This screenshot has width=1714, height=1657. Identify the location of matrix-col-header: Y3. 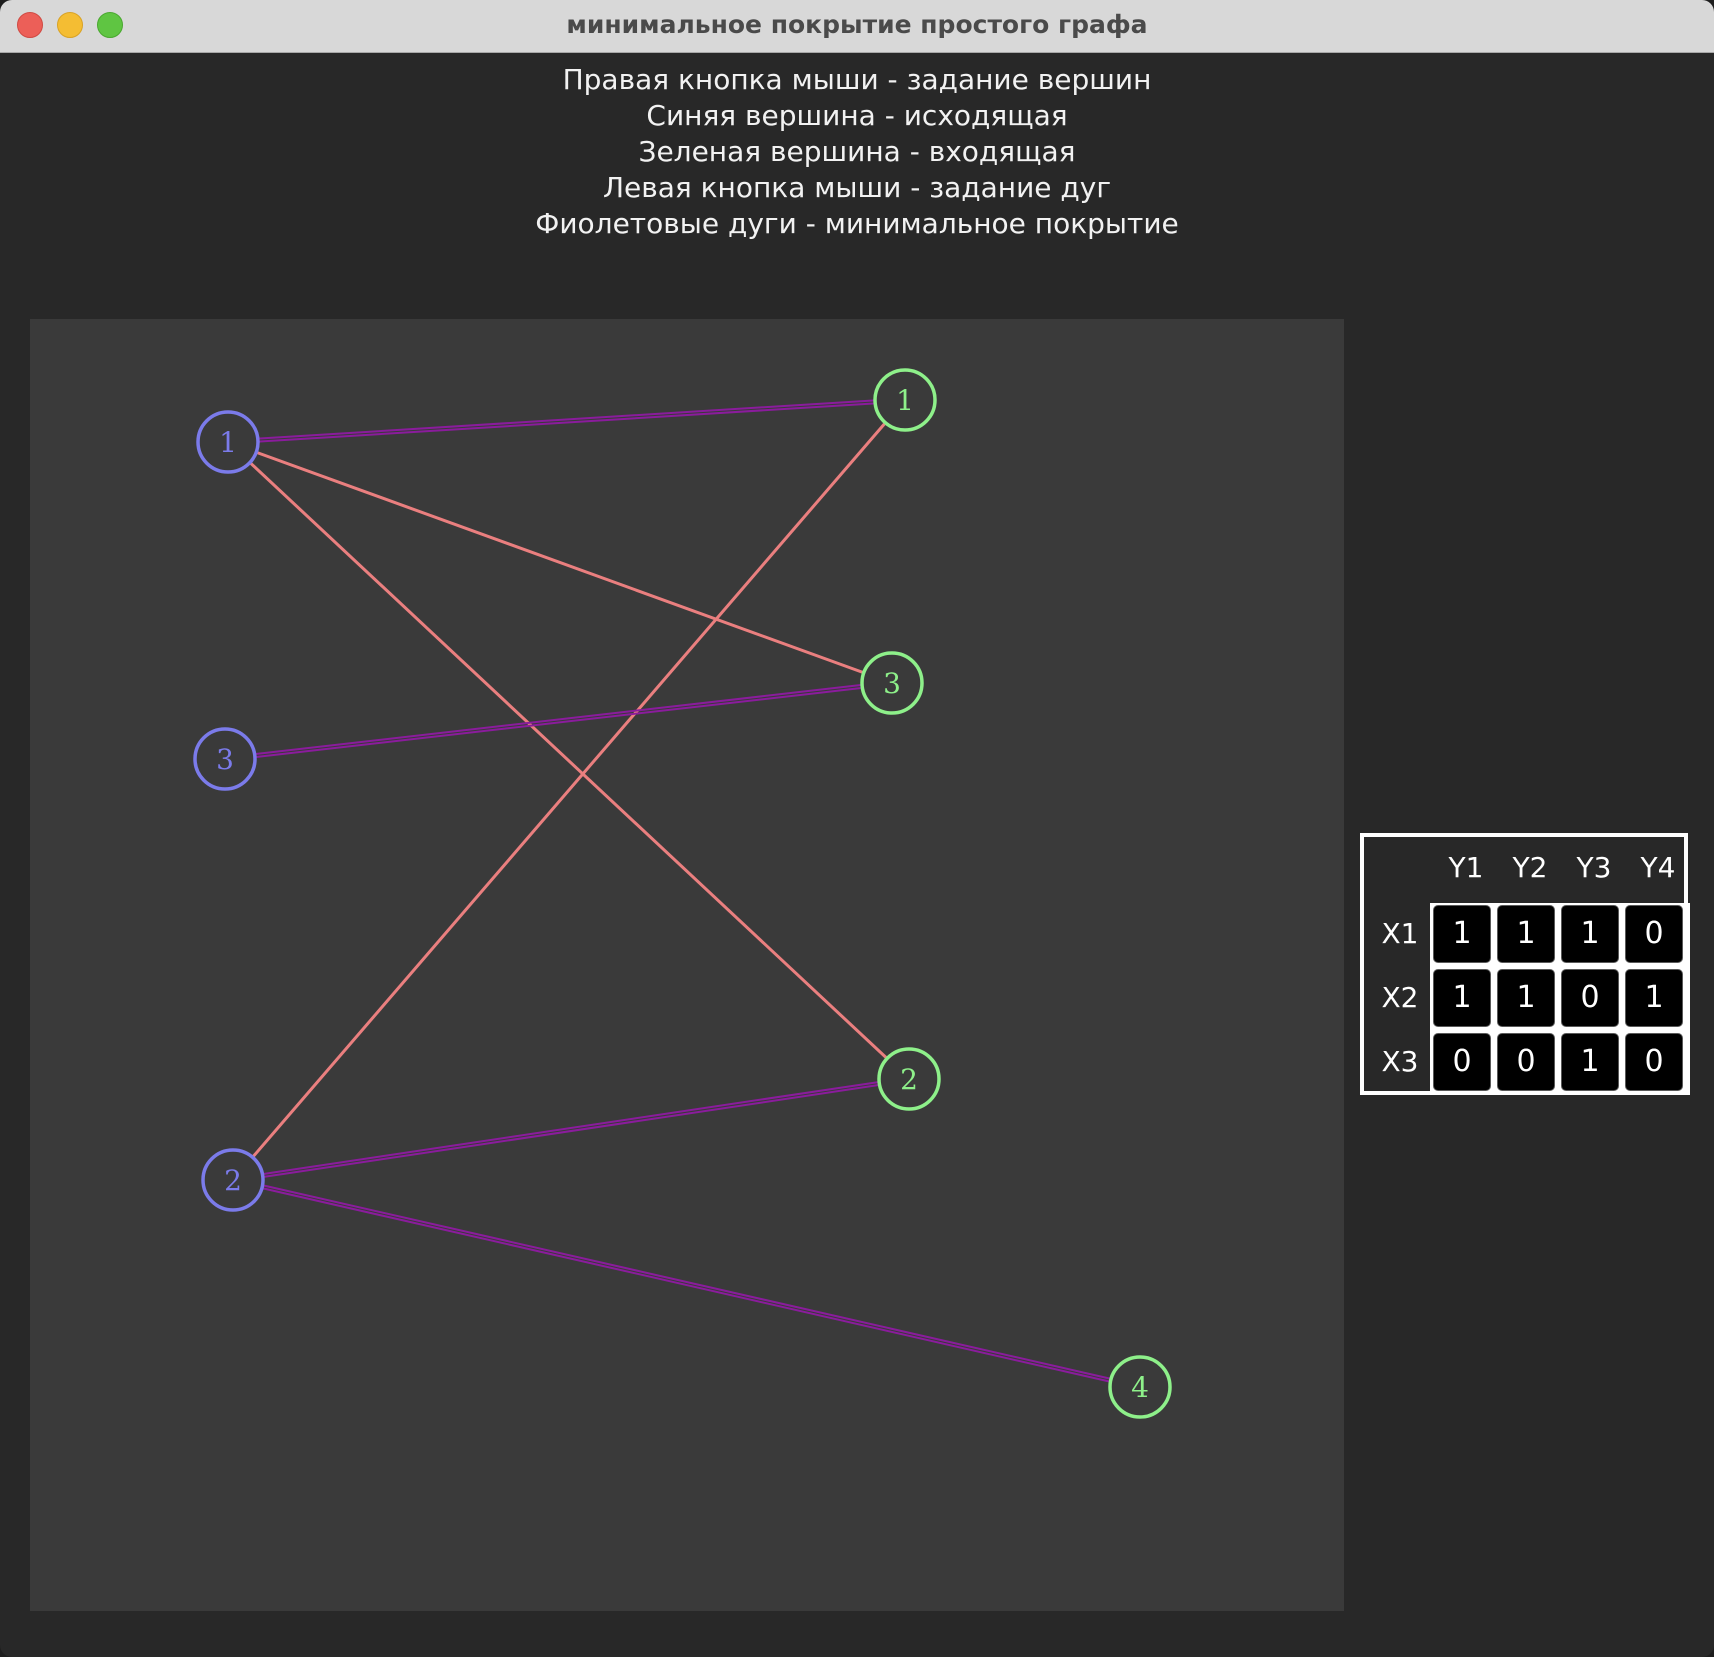
(1594, 867).